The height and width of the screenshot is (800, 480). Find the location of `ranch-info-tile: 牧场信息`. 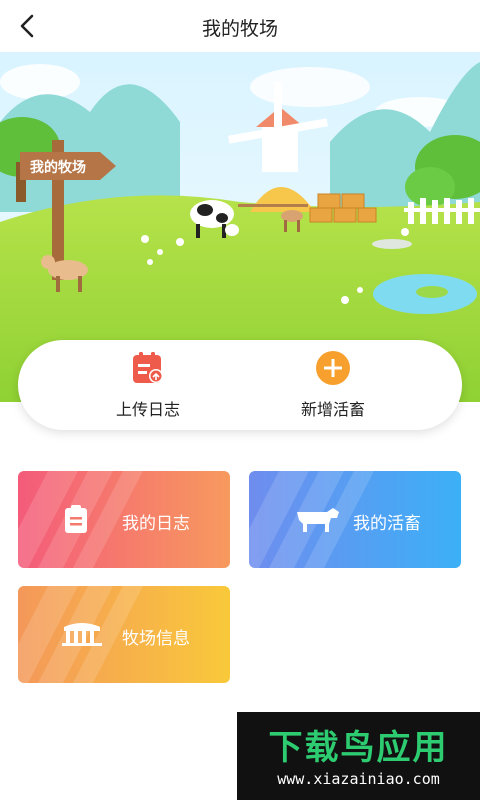

ranch-info-tile: 牧场信息 is located at coordinates (124, 634).